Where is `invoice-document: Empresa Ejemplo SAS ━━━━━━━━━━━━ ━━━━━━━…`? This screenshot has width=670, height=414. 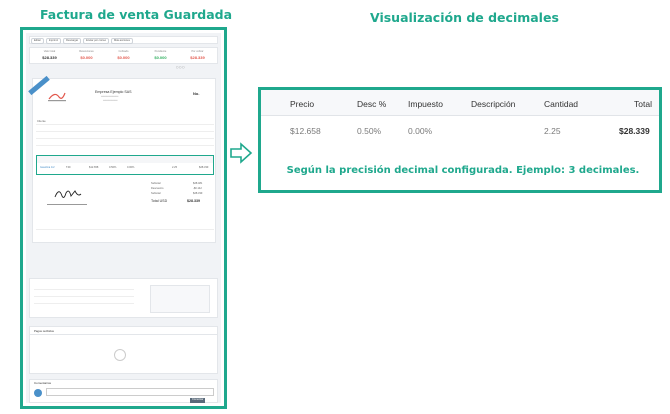
invoice-document: Empresa Ejemplo SAS ━━━━━━━━━━━━ ━━━━━━━… is located at coordinates (122, 159).